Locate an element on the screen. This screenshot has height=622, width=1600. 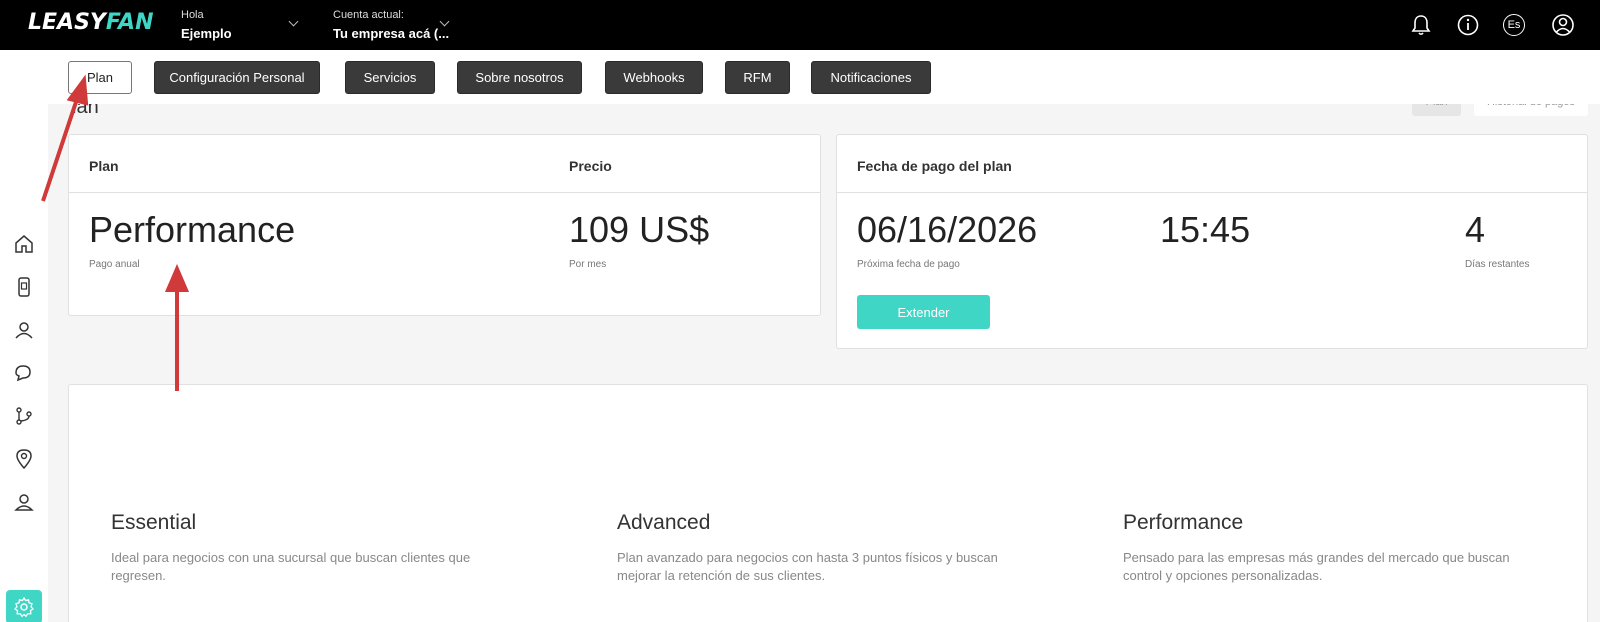
extend-button: Extender is located at coordinates (923, 312).